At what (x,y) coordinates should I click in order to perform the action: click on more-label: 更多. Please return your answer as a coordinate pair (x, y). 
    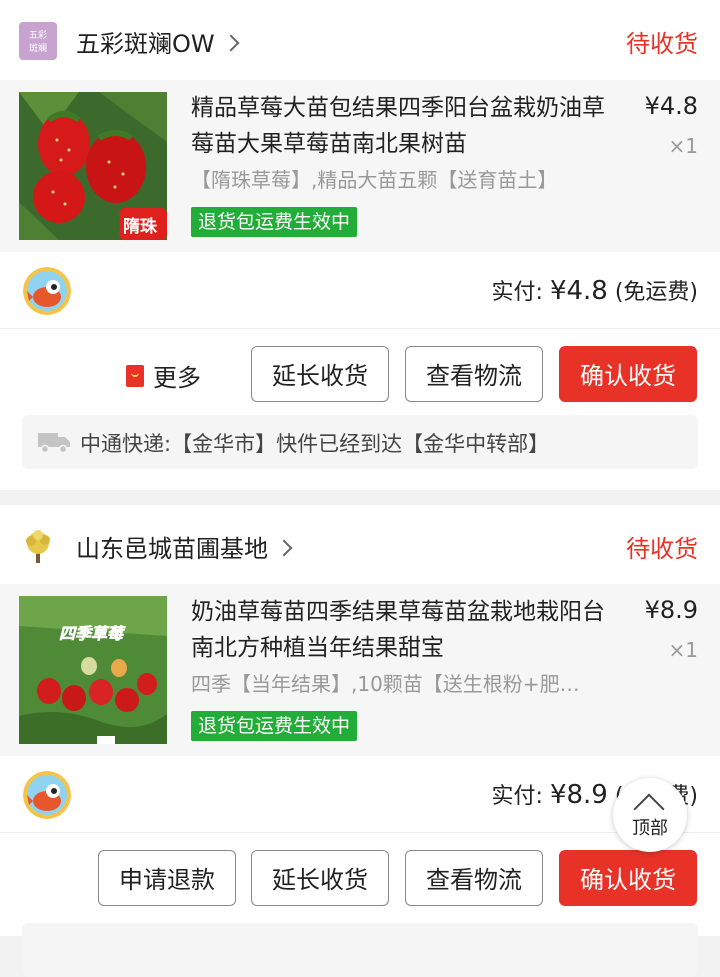
    Looking at the image, I should click on (177, 378).